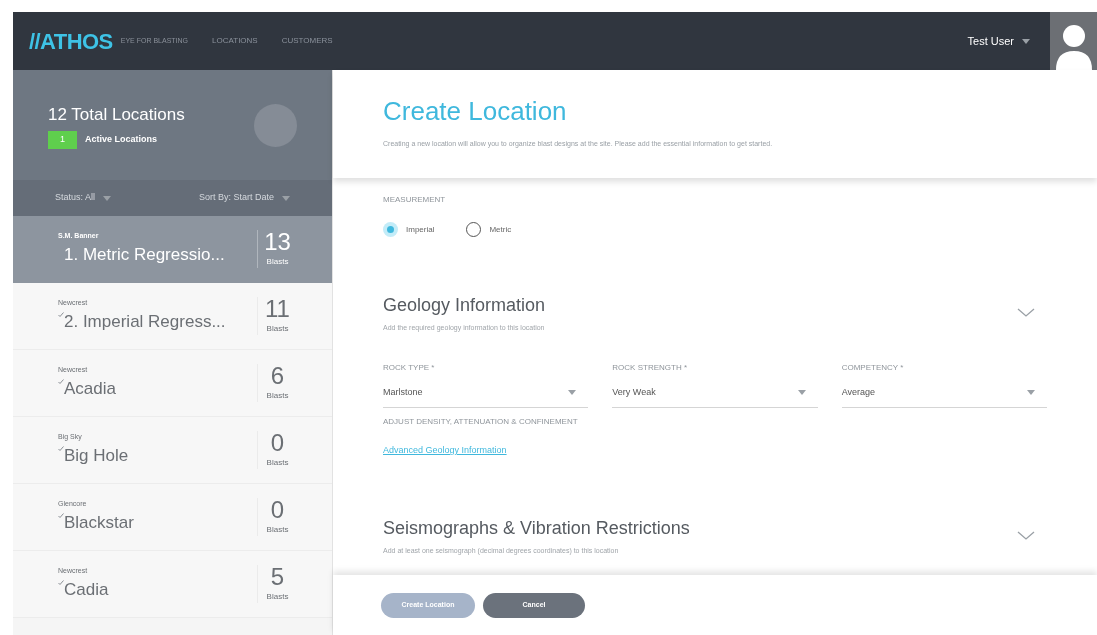 The image size is (1097, 635). Describe the element at coordinates (235, 41) in the screenshot. I see `nav-link: LOCATIONS` at that location.